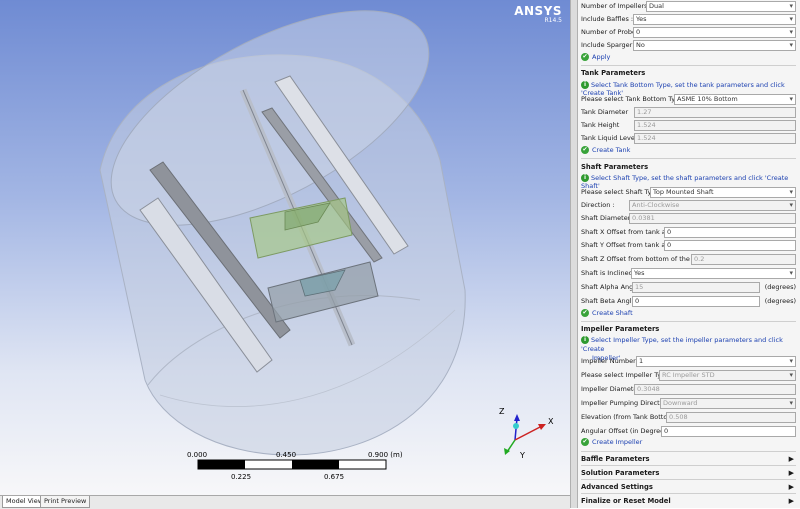 Image resolution: width=800 pixels, height=509 pixels. I want to click on impeller-diameter-input: 0.3048, so click(715, 389).